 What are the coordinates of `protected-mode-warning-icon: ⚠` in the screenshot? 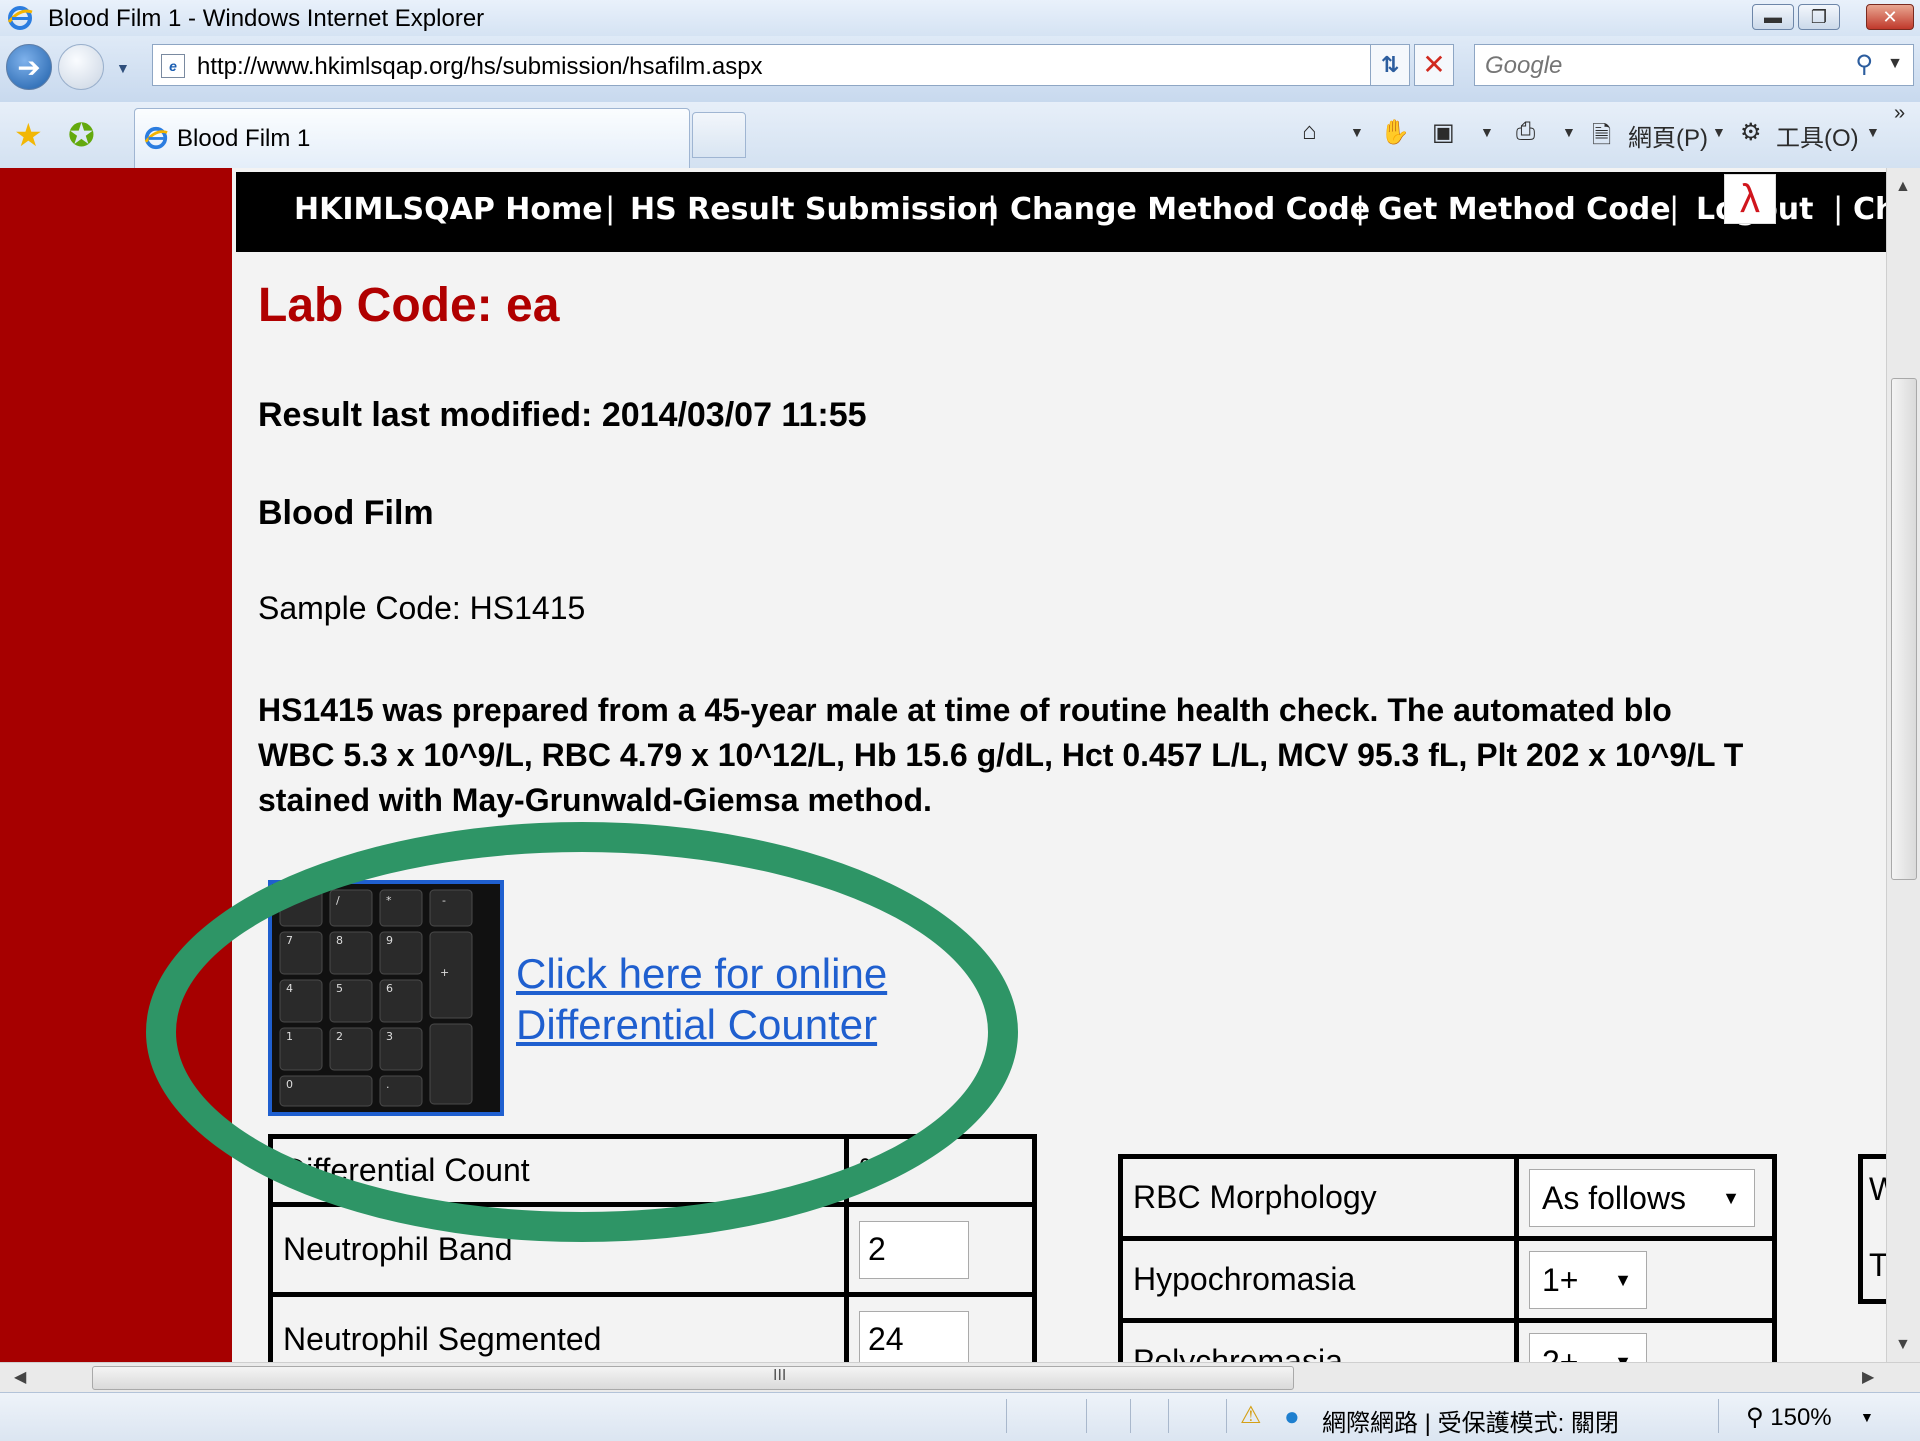 It's located at (1251, 1415).